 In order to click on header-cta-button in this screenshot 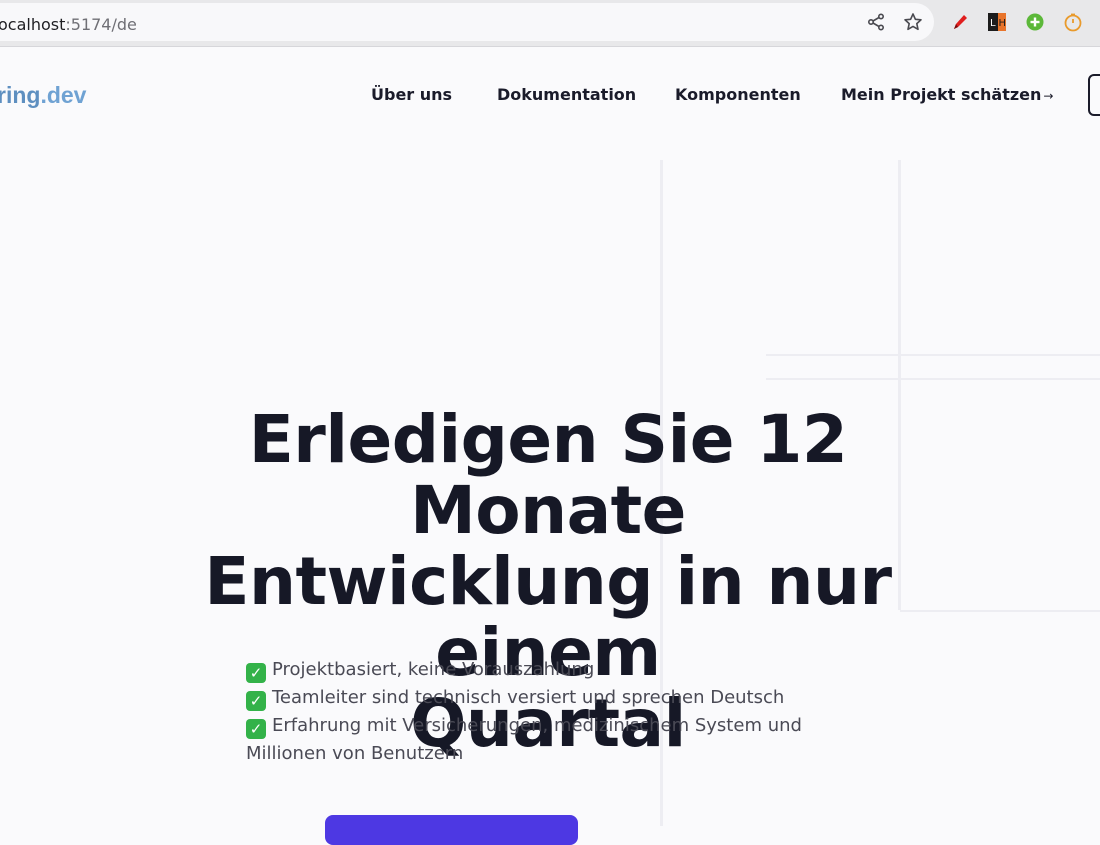, I will do `click(1094, 95)`.